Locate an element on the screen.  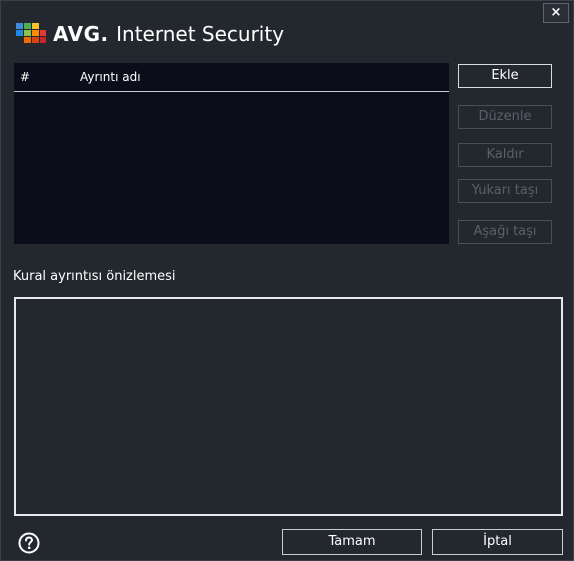
brand-name: AVG is located at coordinates (77, 34).